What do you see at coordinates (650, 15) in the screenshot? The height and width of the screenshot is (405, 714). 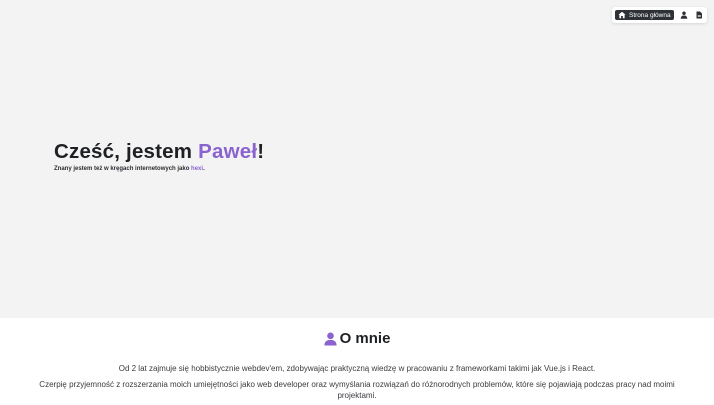 I see `home-button-label: Strona główna` at bounding box center [650, 15].